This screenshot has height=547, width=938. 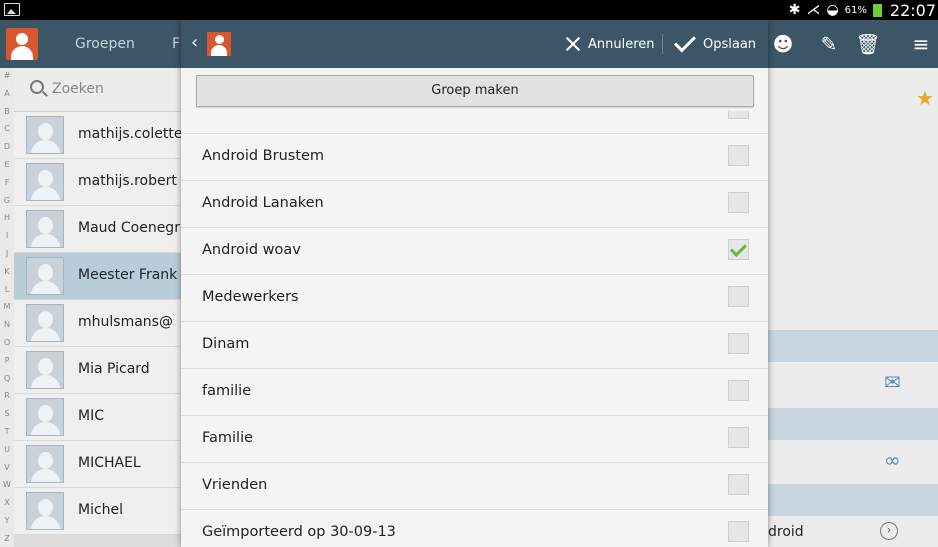 I want to click on alphabet-letter: U, so click(x=7, y=449).